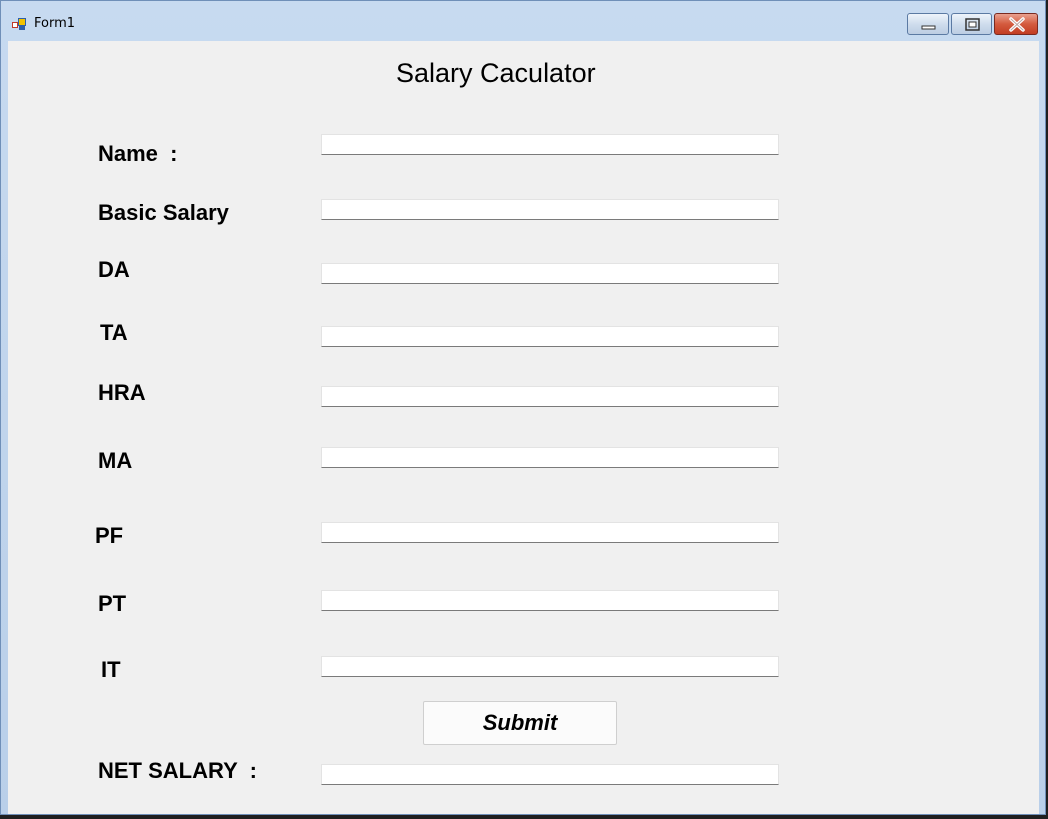 This screenshot has height=819, width=1048. What do you see at coordinates (520, 723) in the screenshot?
I see `submit-button: Submit` at bounding box center [520, 723].